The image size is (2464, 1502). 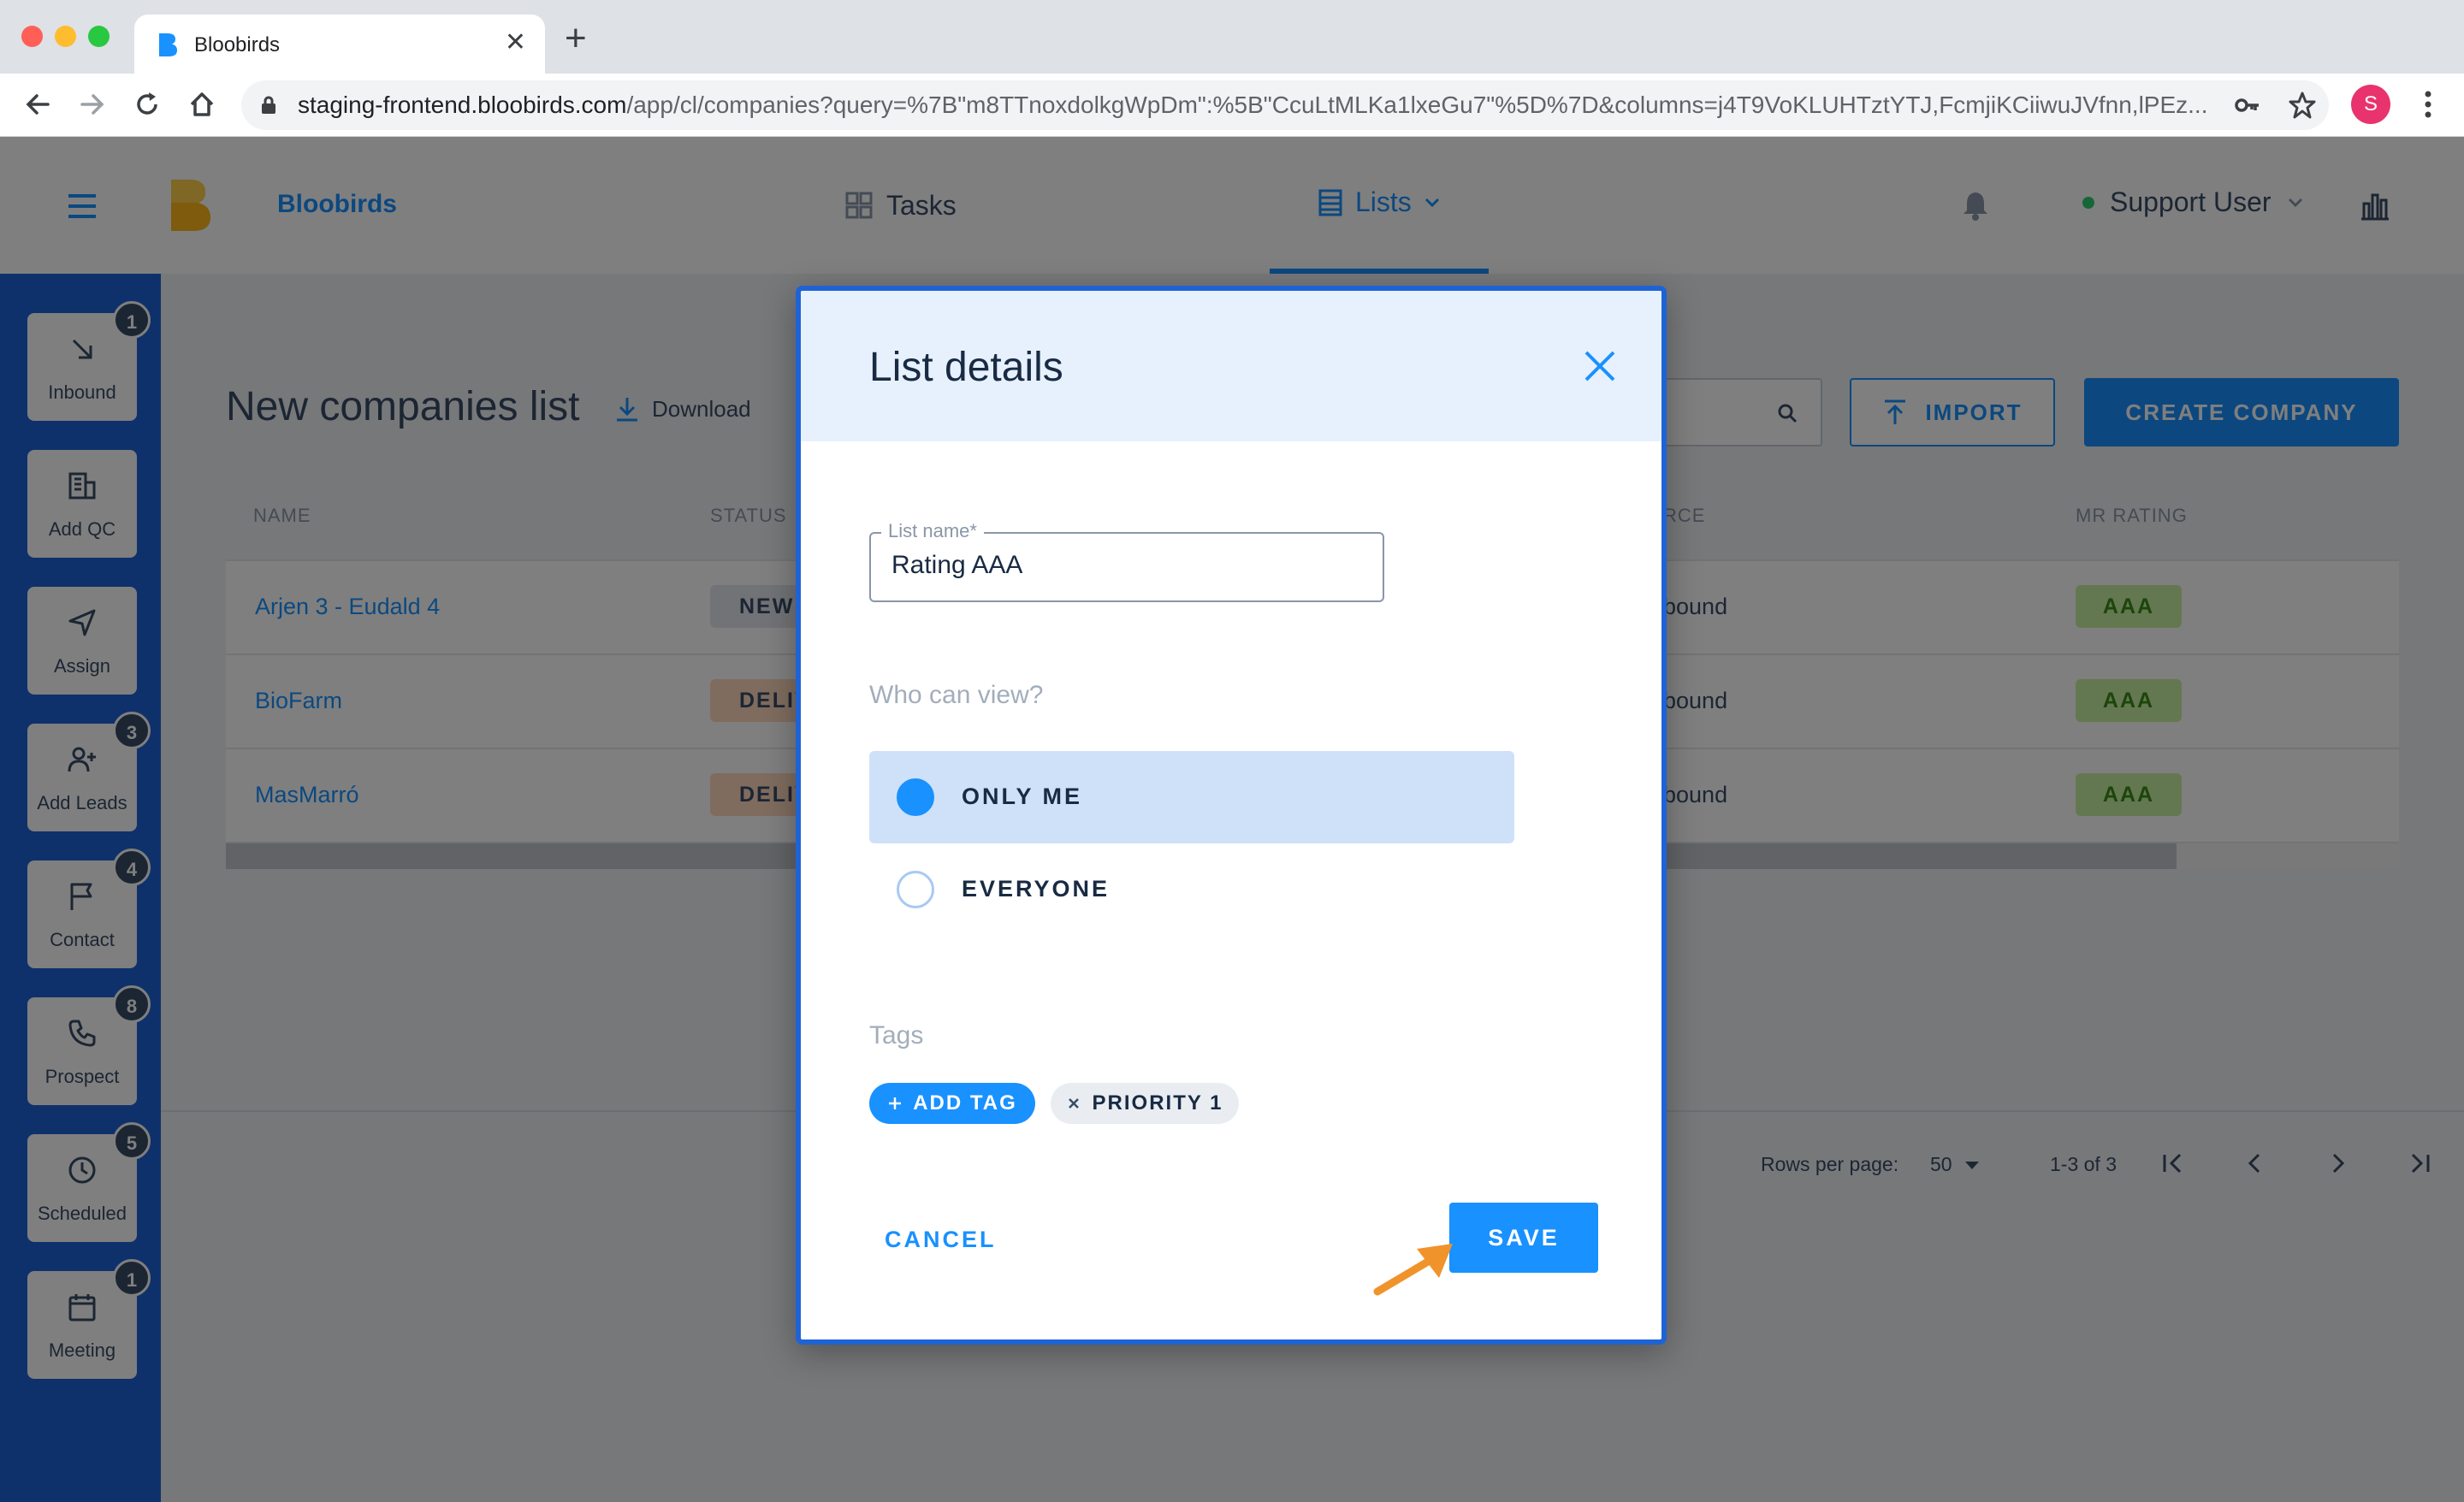 What do you see at coordinates (147, 104) in the screenshot?
I see `reload-icon` at bounding box center [147, 104].